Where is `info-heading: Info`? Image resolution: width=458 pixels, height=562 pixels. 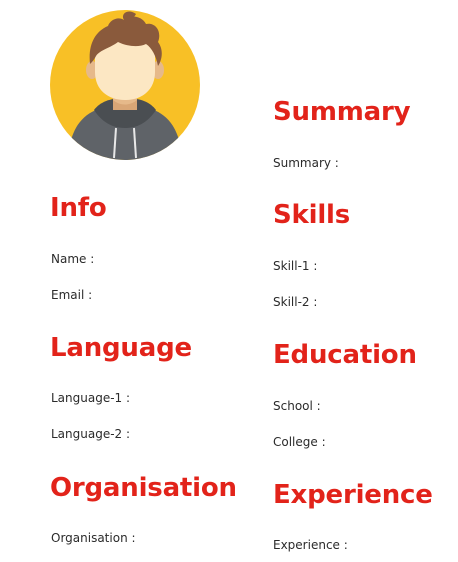
info-heading: Info is located at coordinates (78, 208).